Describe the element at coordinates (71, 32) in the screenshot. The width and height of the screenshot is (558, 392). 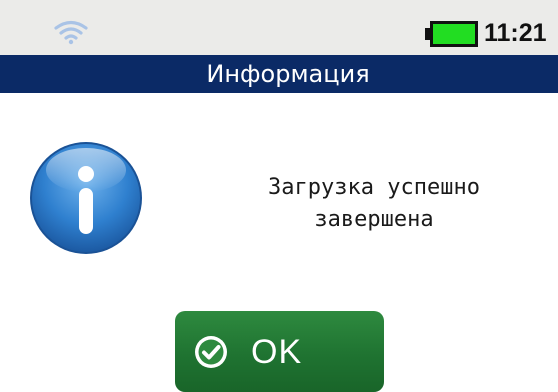
I see `wifi-icon` at that location.